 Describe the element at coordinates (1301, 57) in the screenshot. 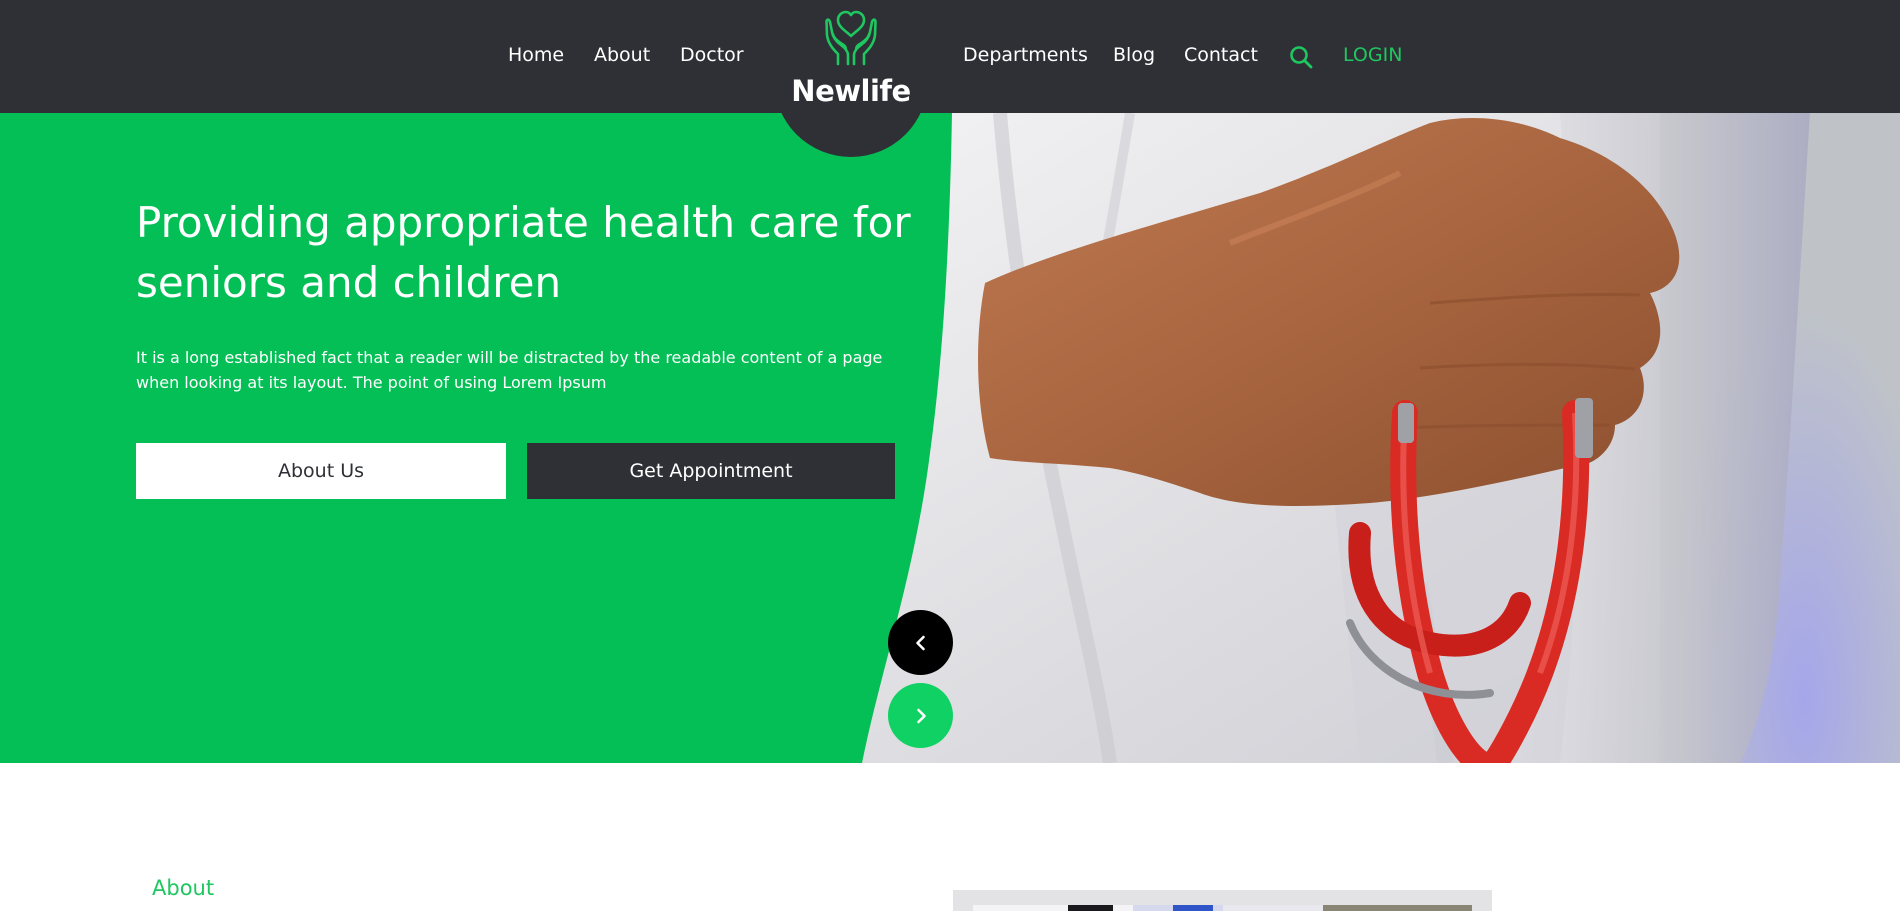

I see `search-icon` at that location.